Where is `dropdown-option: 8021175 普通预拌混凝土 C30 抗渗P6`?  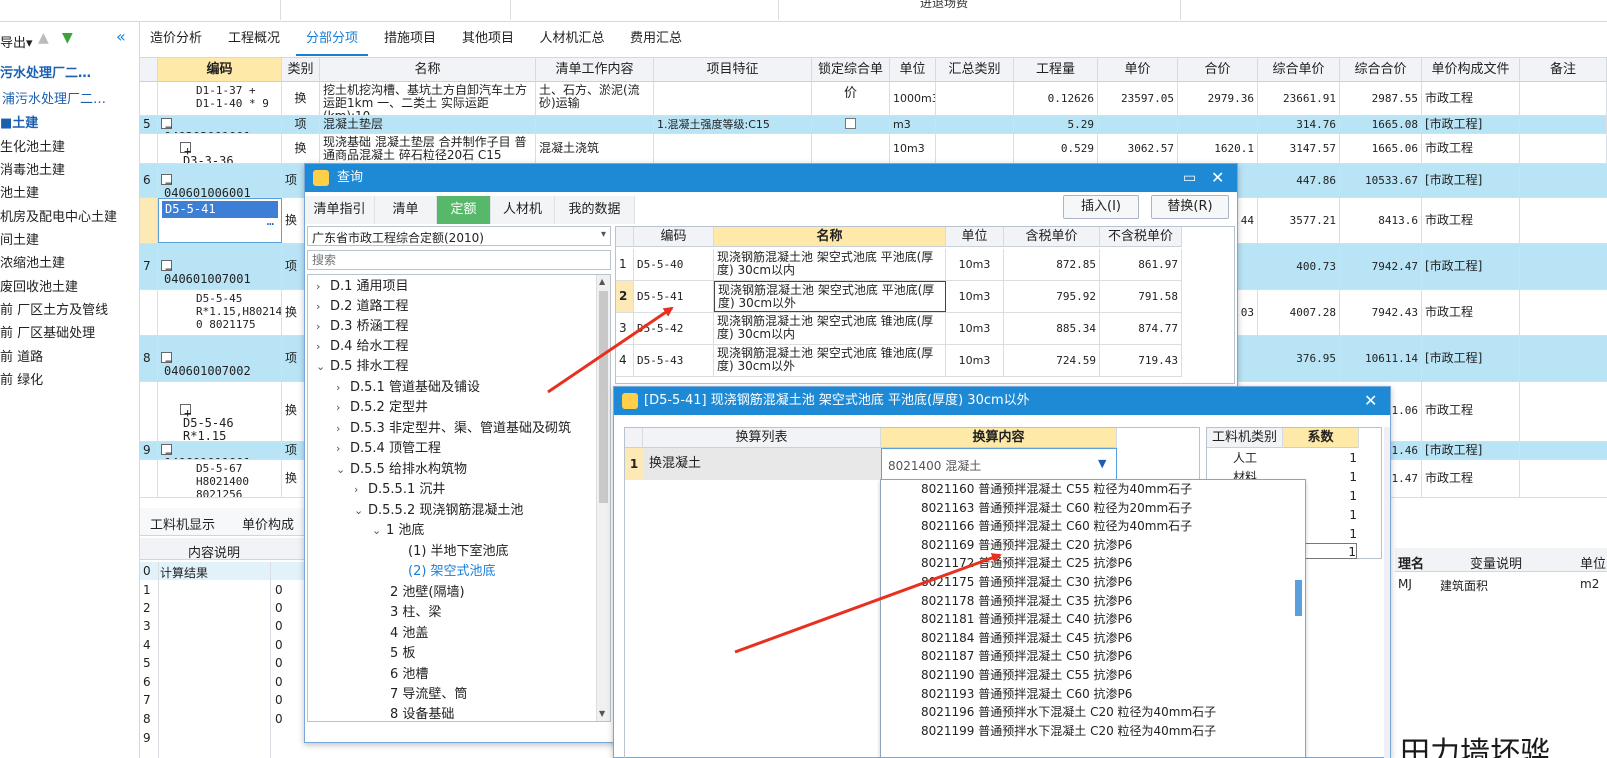 dropdown-option: 8021175 普通预拌混凝土 C30 抗渗P6 is located at coordinates (1026, 582).